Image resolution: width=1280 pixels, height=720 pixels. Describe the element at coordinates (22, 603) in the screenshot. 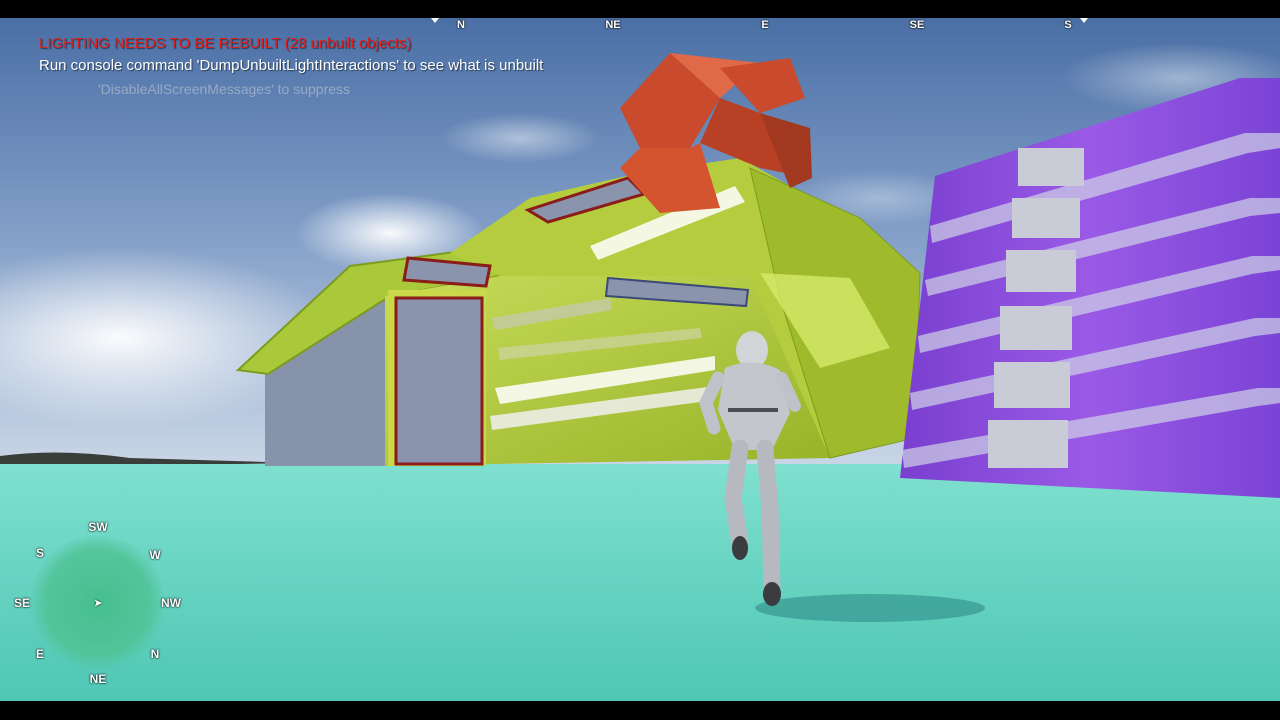

I see `minimap-dir-se: SE` at that location.